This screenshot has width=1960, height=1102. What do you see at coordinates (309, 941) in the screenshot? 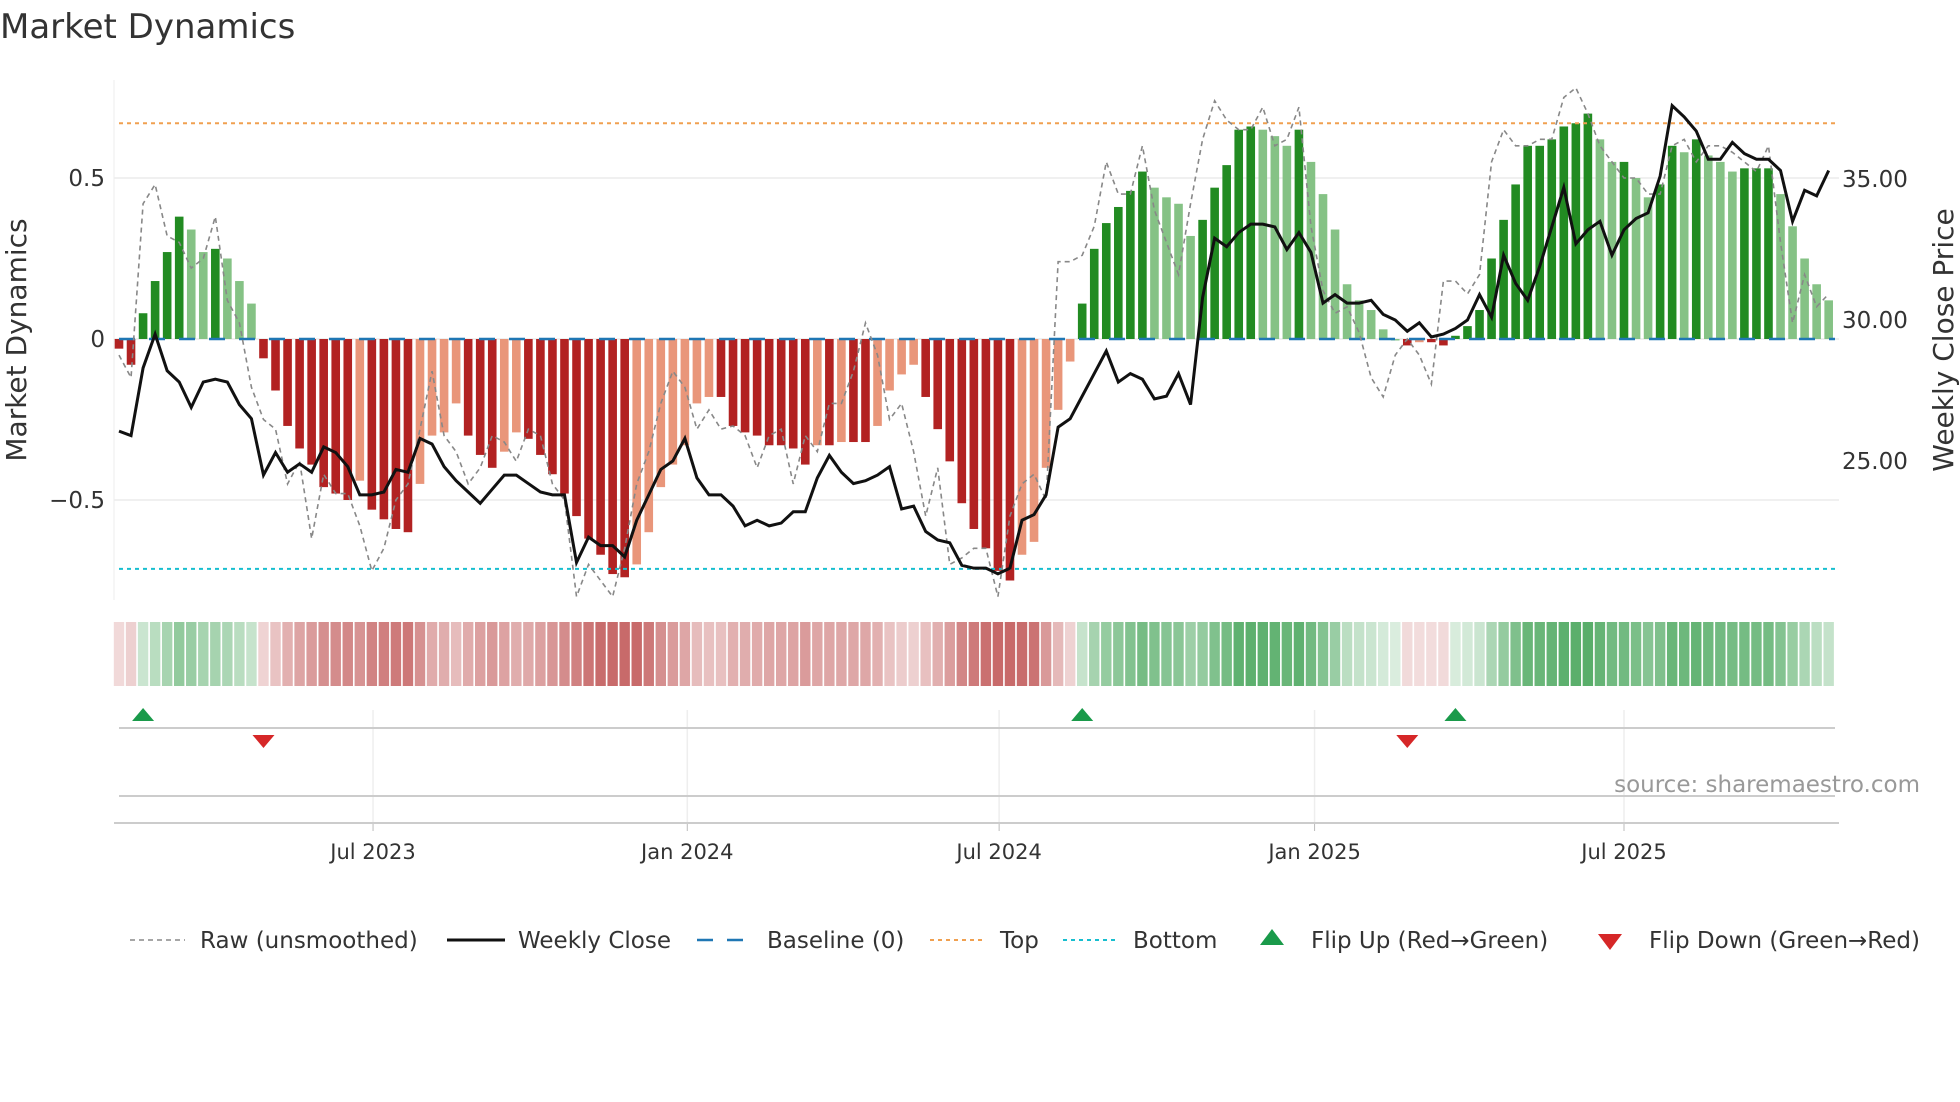
I see `legend-label: Raw (unsmoothed)` at bounding box center [309, 941].